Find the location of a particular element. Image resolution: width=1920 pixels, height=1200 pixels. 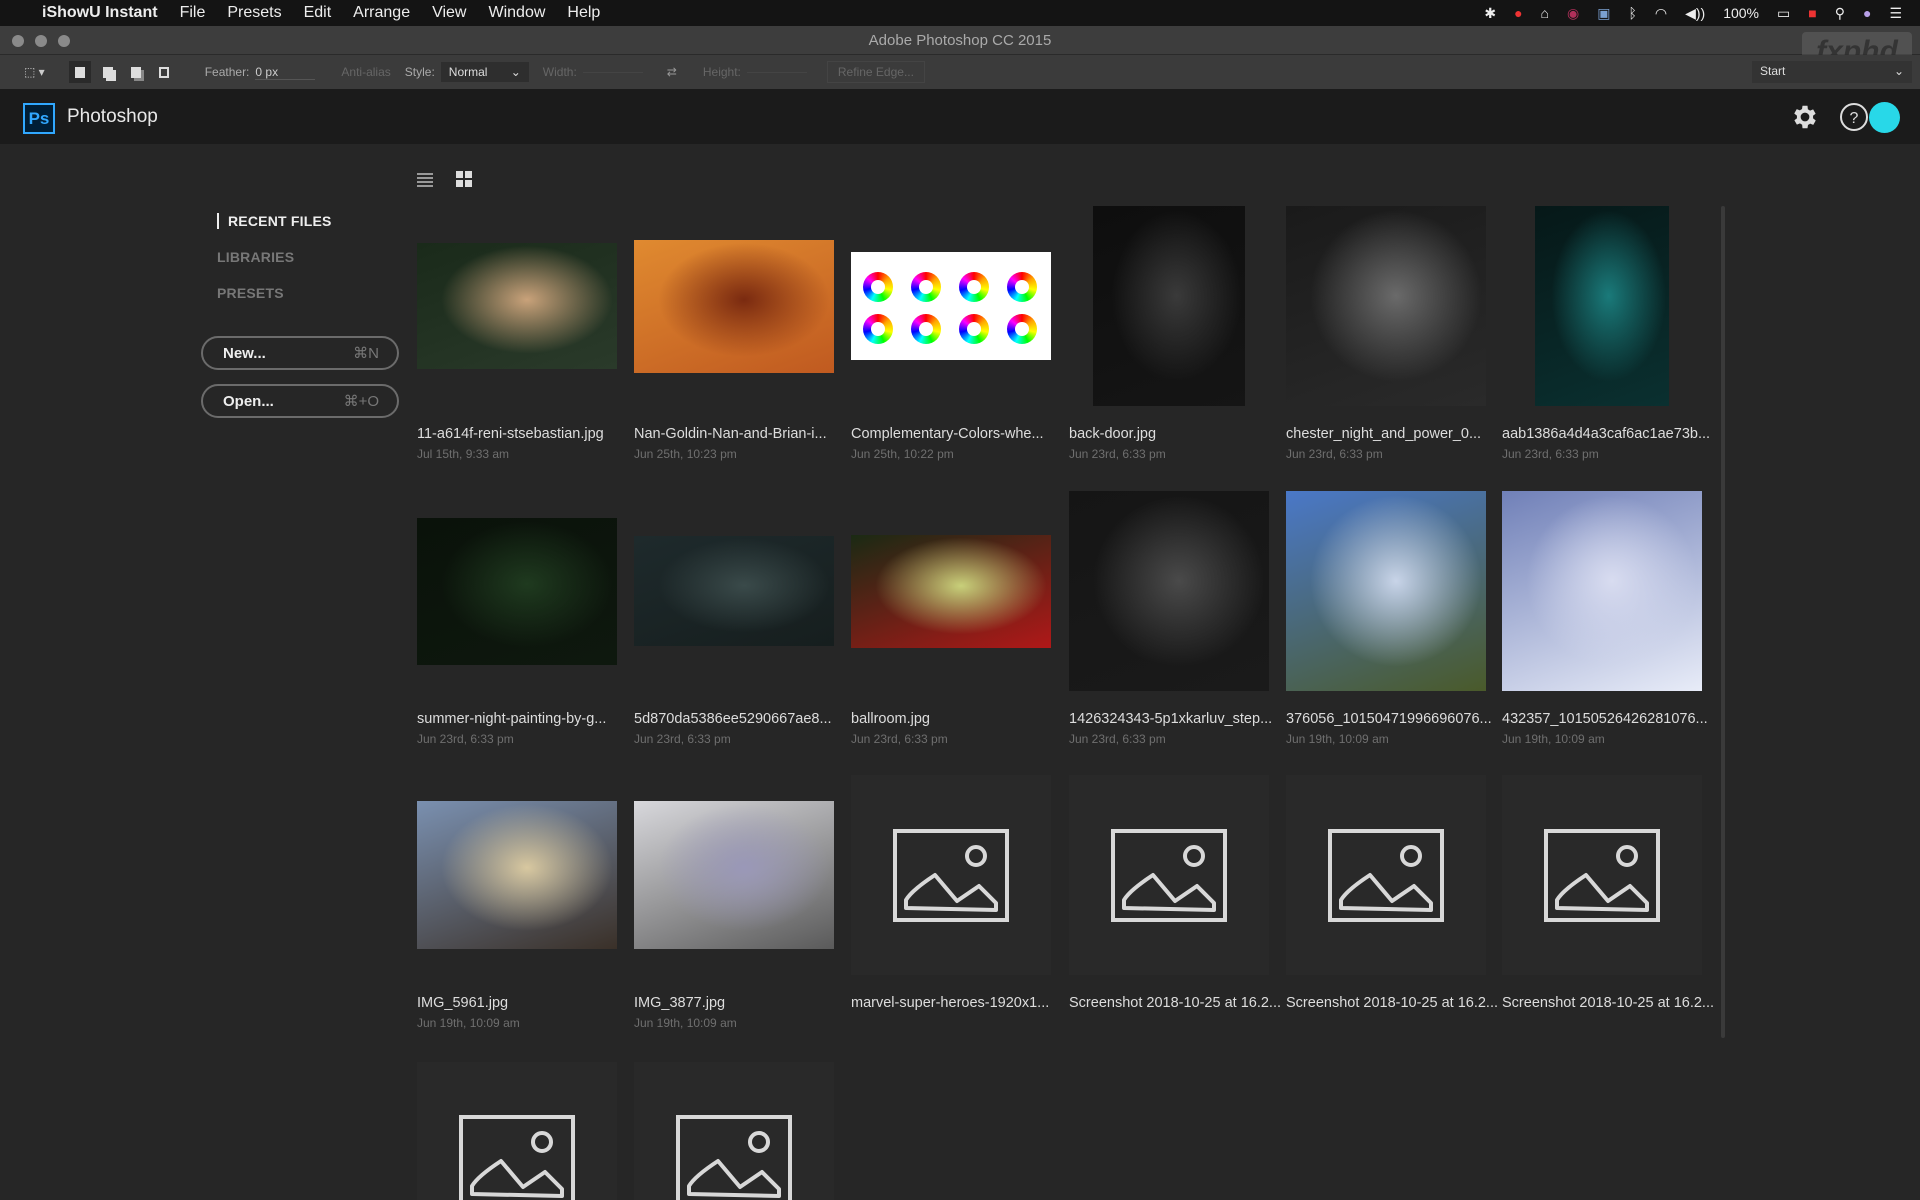

height-label: Height: is located at coordinates (721, 72).